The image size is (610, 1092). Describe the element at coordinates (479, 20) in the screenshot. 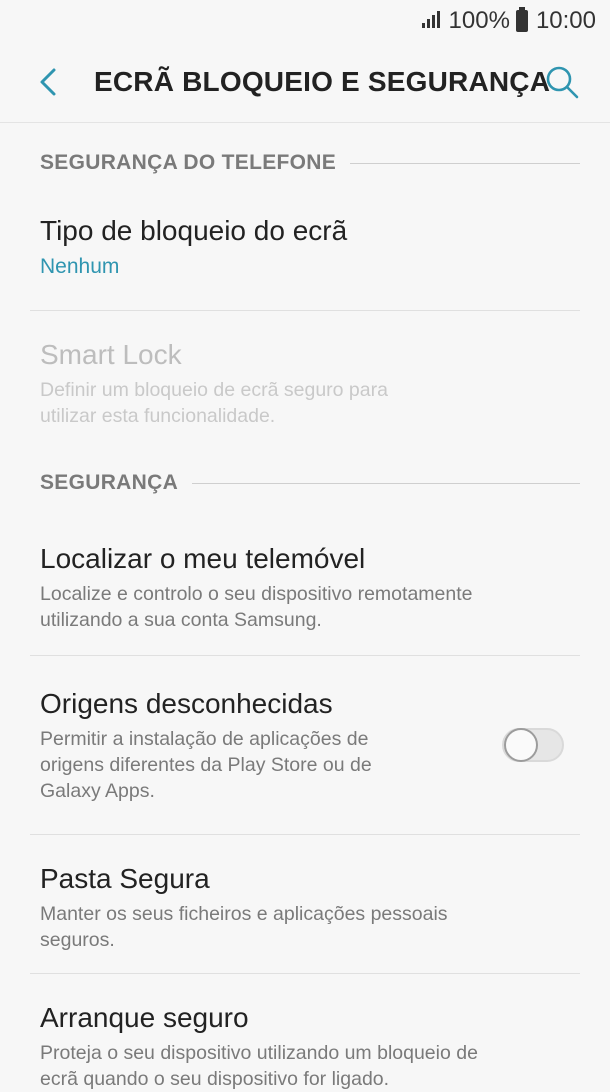

I see `battery-percent: 100%` at that location.